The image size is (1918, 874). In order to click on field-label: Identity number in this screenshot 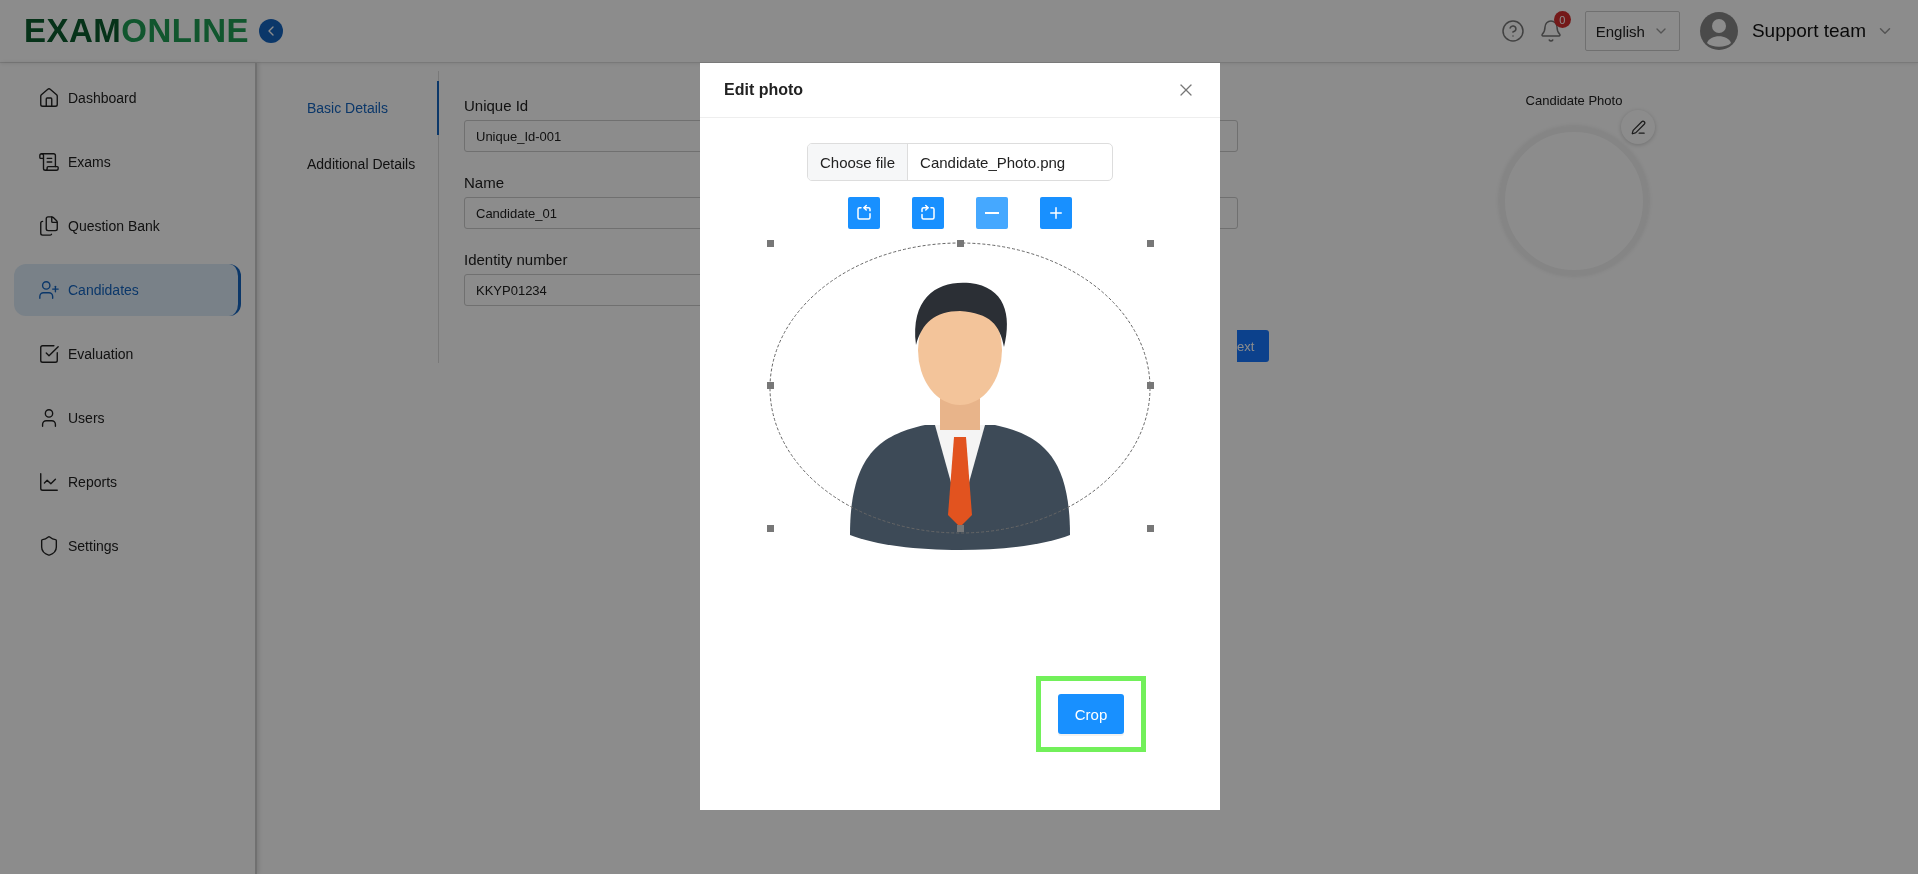, I will do `click(516, 259)`.